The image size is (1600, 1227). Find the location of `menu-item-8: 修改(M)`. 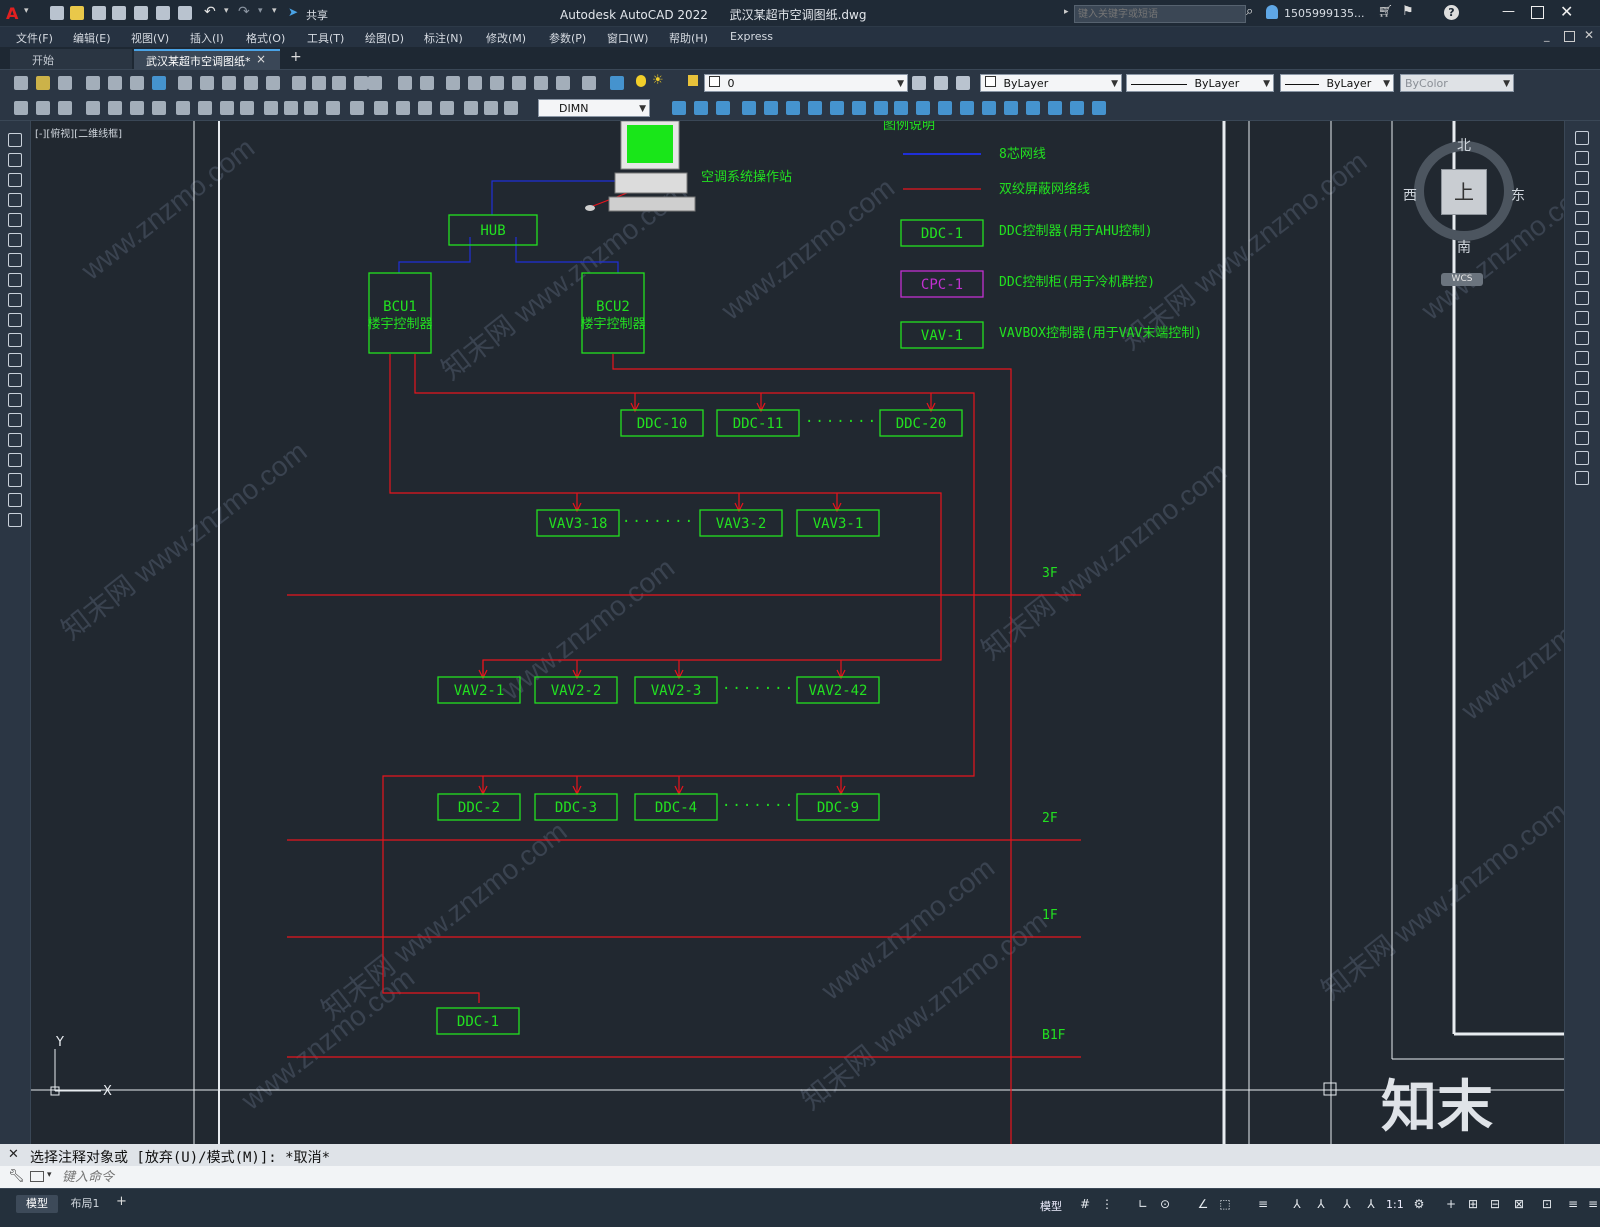

menu-item-8: 修改(M) is located at coordinates (506, 38).